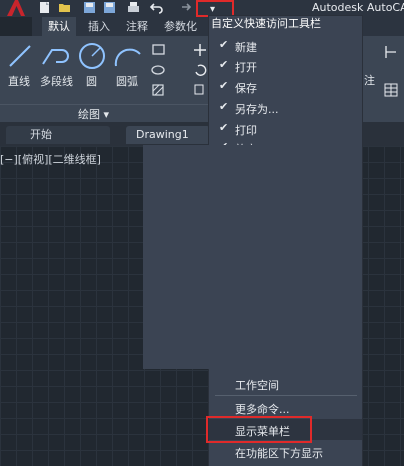 This screenshot has height=466, width=404. Describe the element at coordinates (64, 7) in the screenshot. I see `open-folder-icon` at that location.